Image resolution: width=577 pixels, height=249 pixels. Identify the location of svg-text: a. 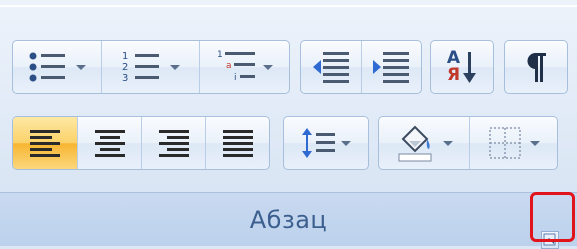
(229, 66).